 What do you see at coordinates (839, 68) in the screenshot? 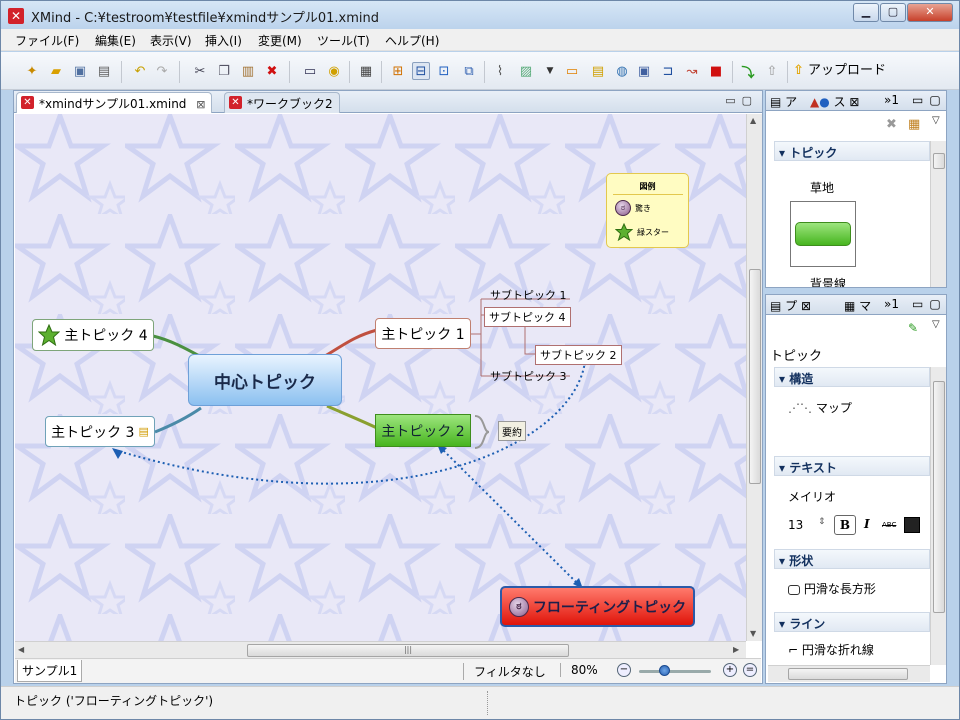
I see `upload-button: ⇧ アップロード` at bounding box center [839, 68].